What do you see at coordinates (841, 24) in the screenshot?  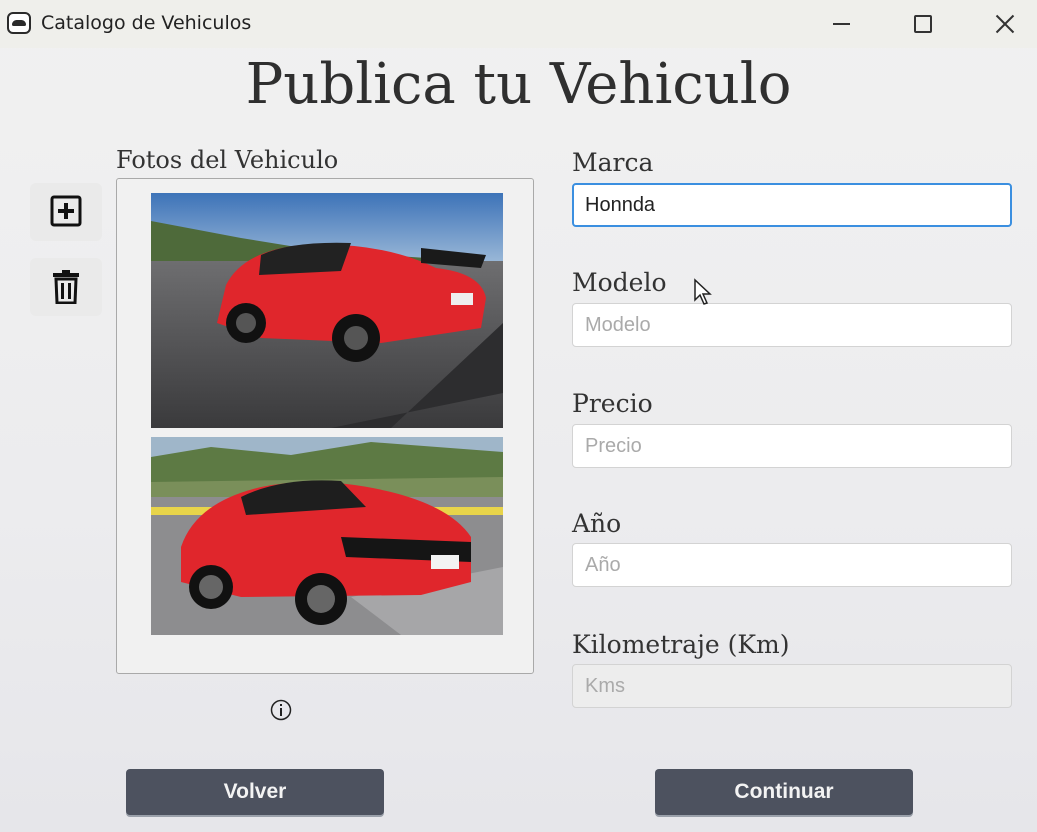 I see `minimize-icon` at bounding box center [841, 24].